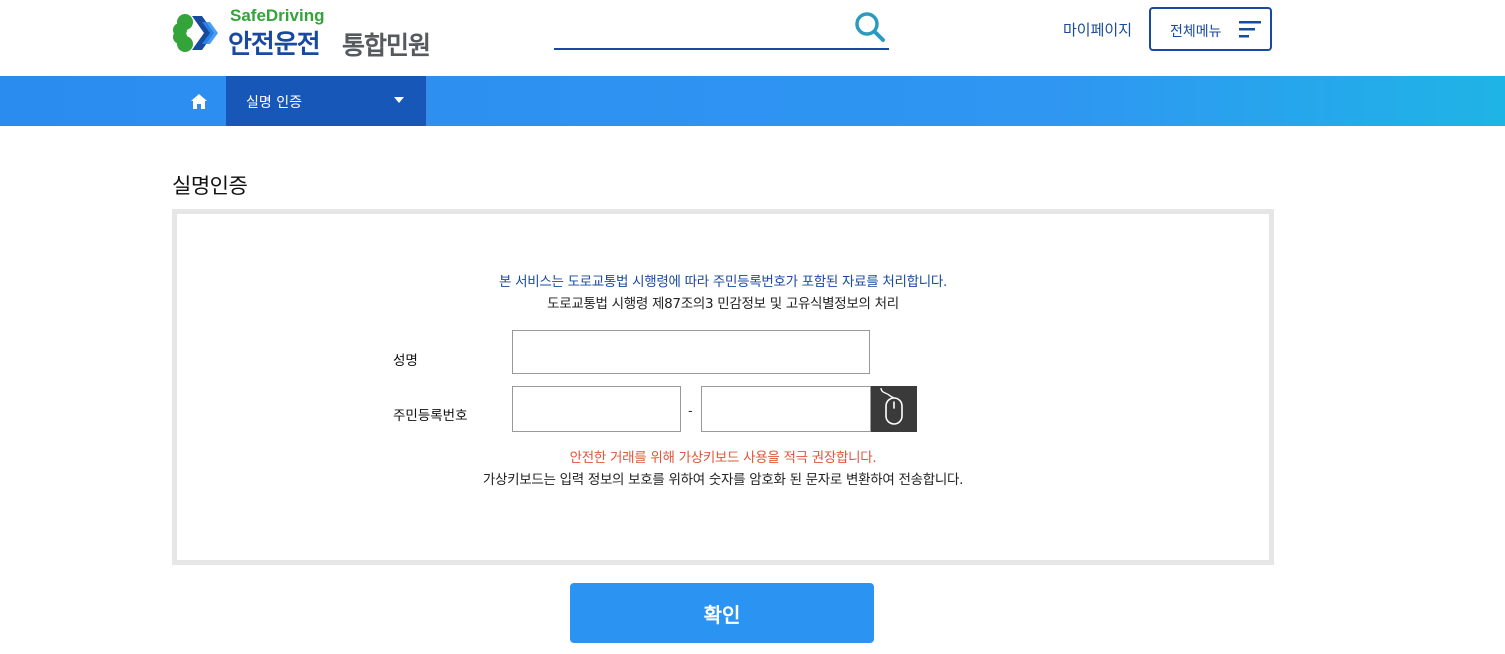  Describe the element at coordinates (326, 101) in the screenshot. I see `current-menu-dropdown: 실명 인증` at that location.